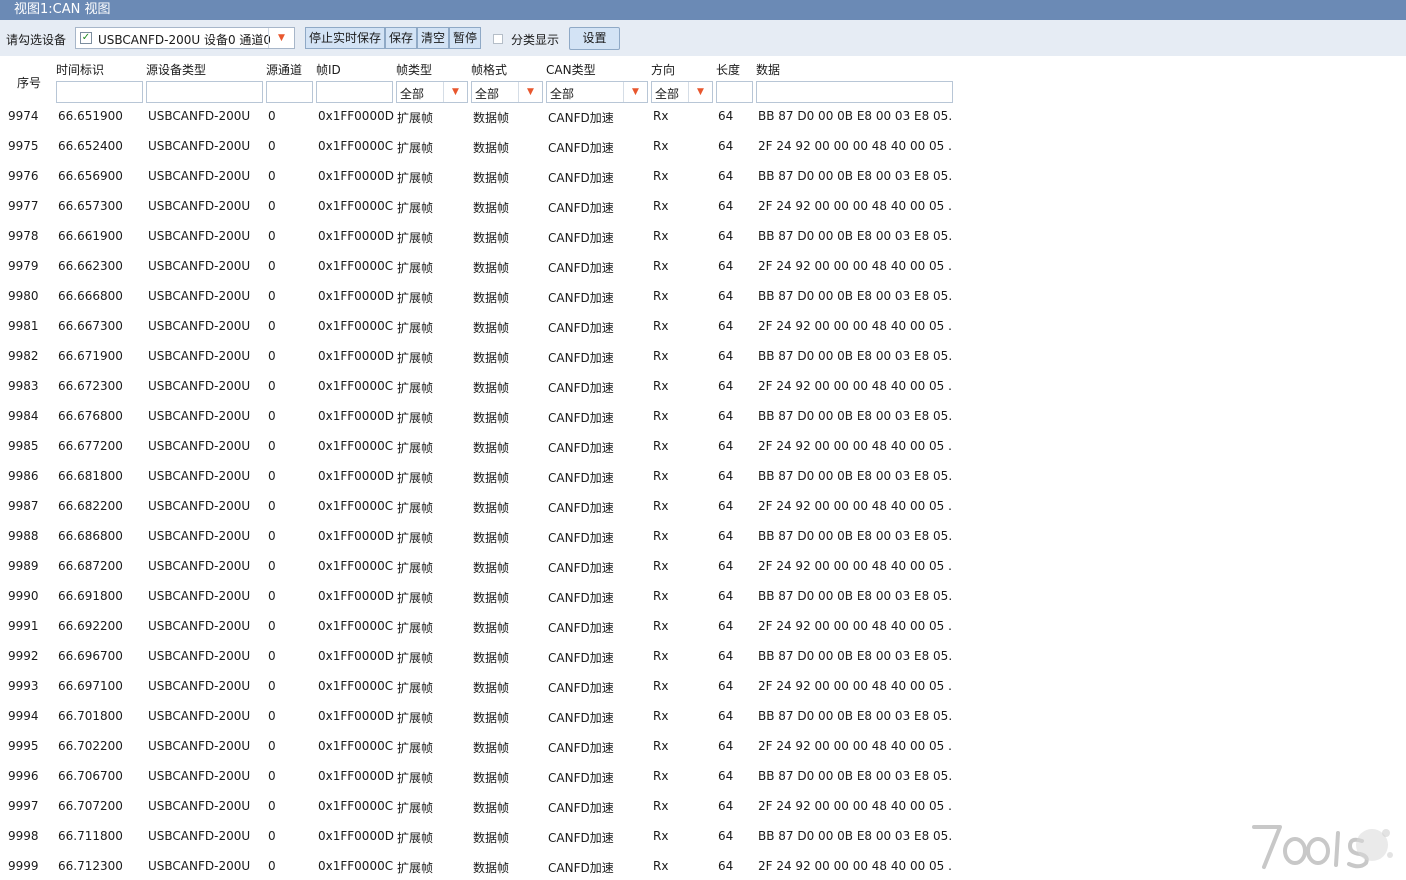  Describe the element at coordinates (498, 39) in the screenshot. I see `classify-display-checkbox` at that location.